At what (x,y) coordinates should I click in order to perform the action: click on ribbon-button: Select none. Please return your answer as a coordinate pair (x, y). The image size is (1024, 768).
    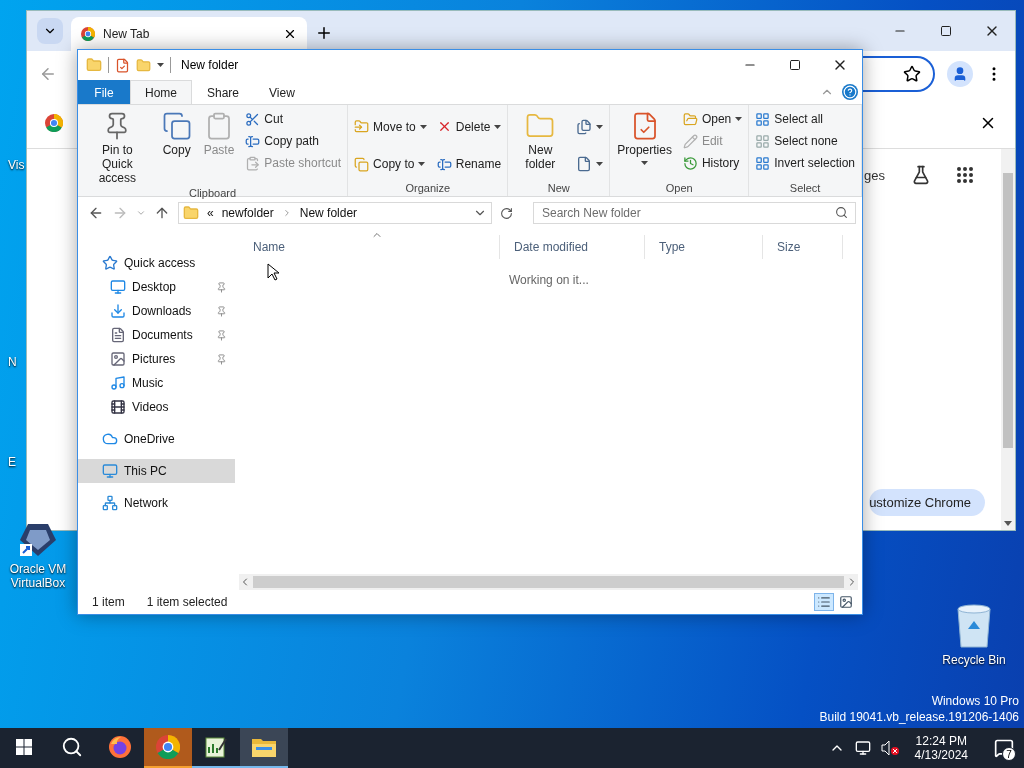
    Looking at the image, I should click on (805, 141).